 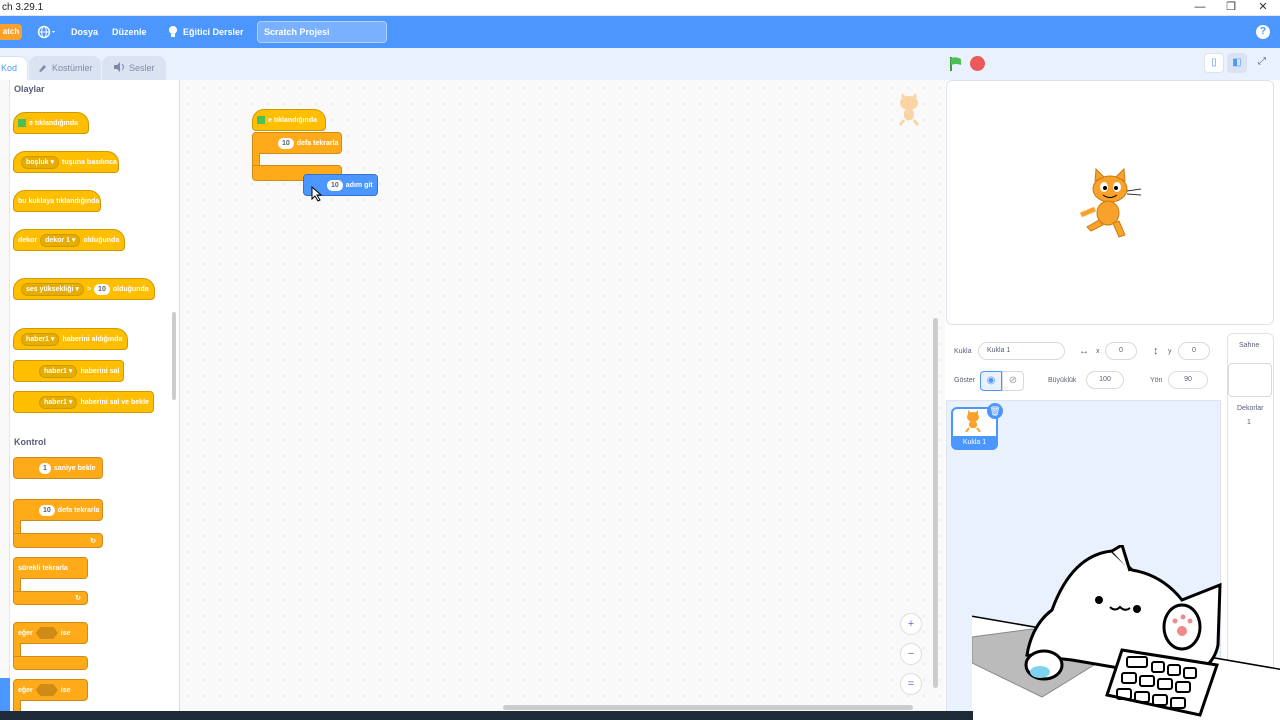 I want to click on message-dropdown: haber1 ▾, so click(x=40, y=339).